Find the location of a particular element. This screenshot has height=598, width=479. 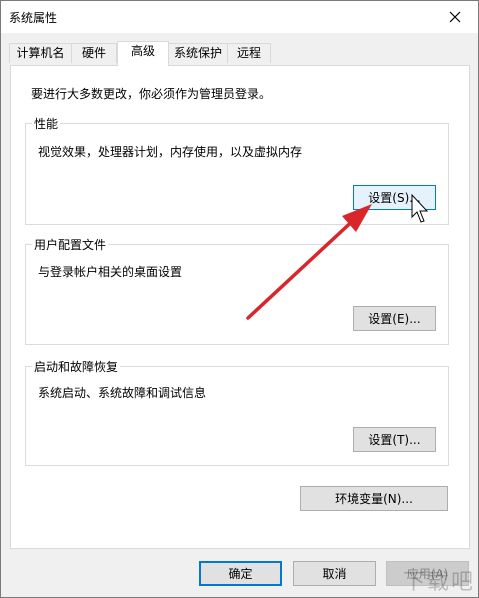

admin-notice: 要进行大多数更改，你必须作为管理员登录。 is located at coordinates (151, 94).